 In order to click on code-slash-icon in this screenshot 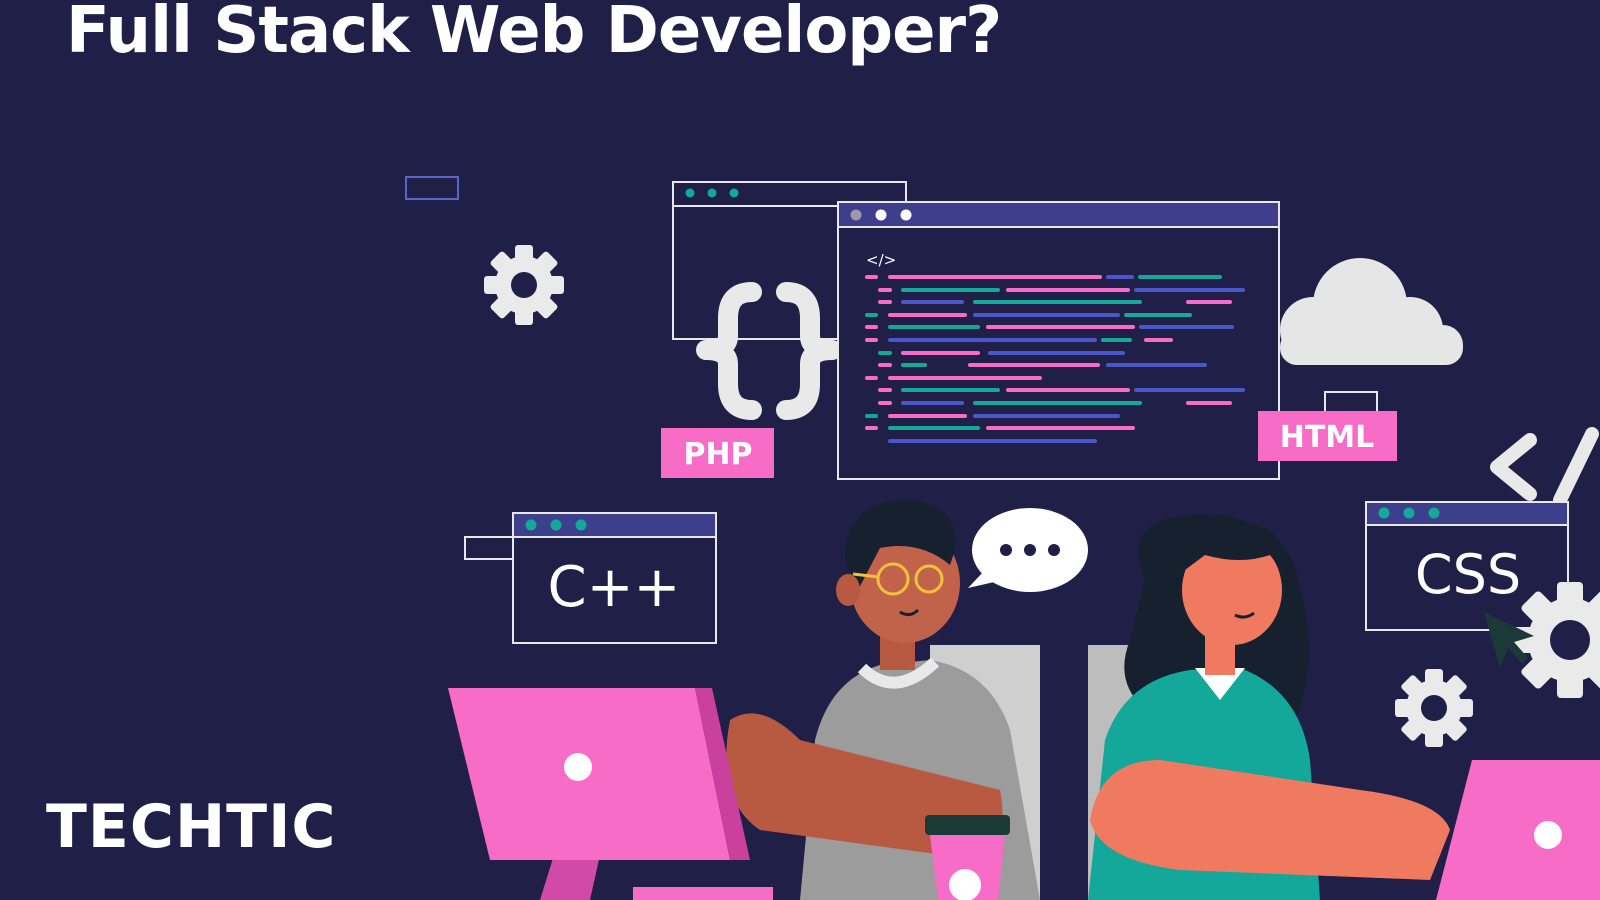, I will do `click(1544, 467)`.